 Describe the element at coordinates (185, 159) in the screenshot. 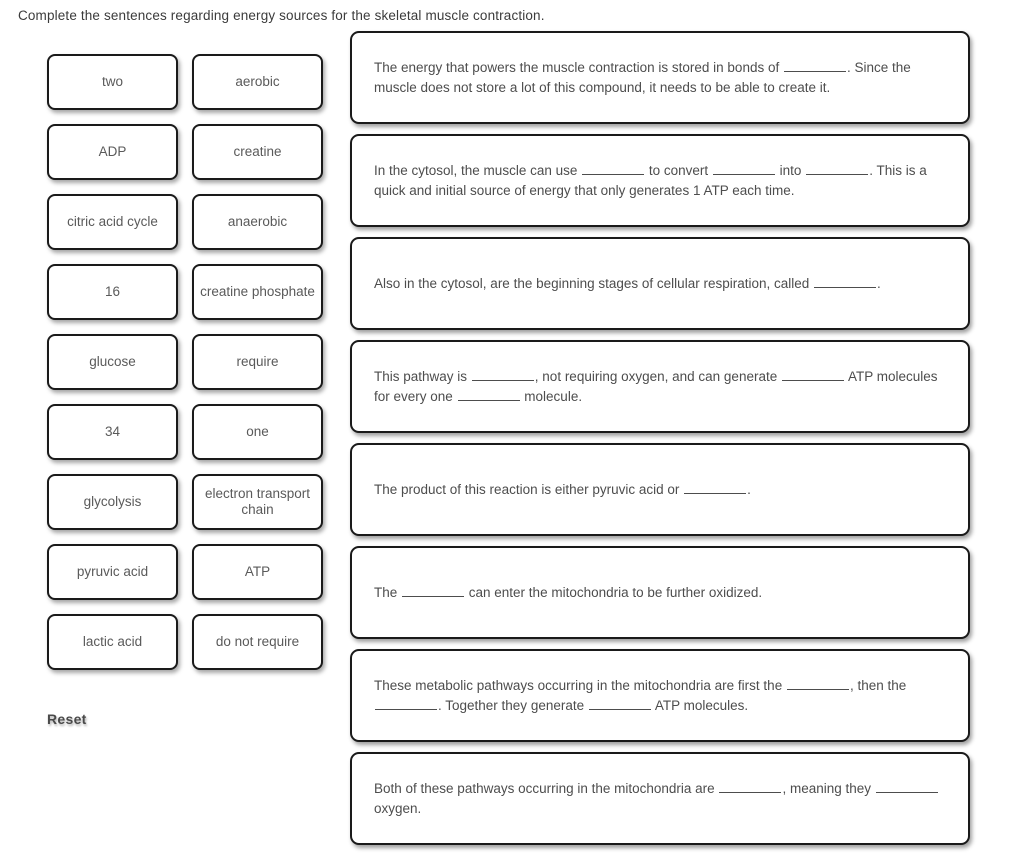

I see `tile-row: ADP creatine` at that location.